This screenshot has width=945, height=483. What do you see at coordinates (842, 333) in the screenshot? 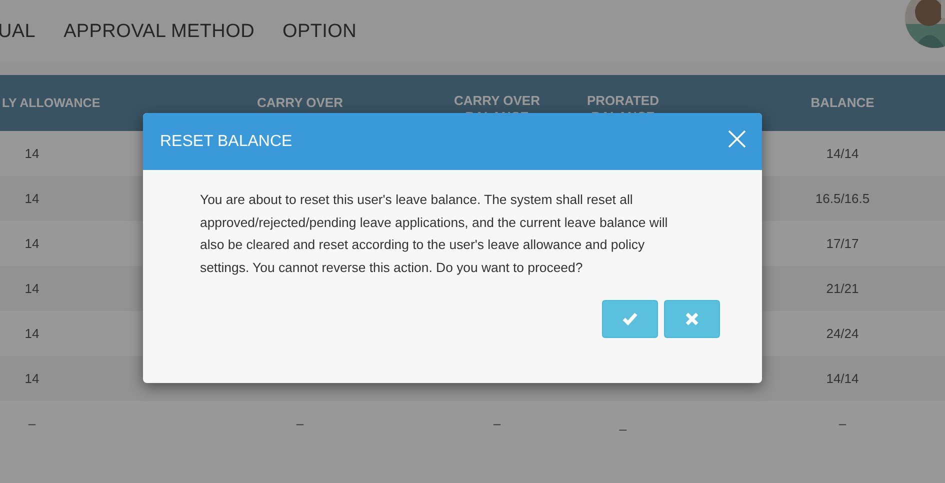
I see `table-cell-text: 24/24` at bounding box center [842, 333].